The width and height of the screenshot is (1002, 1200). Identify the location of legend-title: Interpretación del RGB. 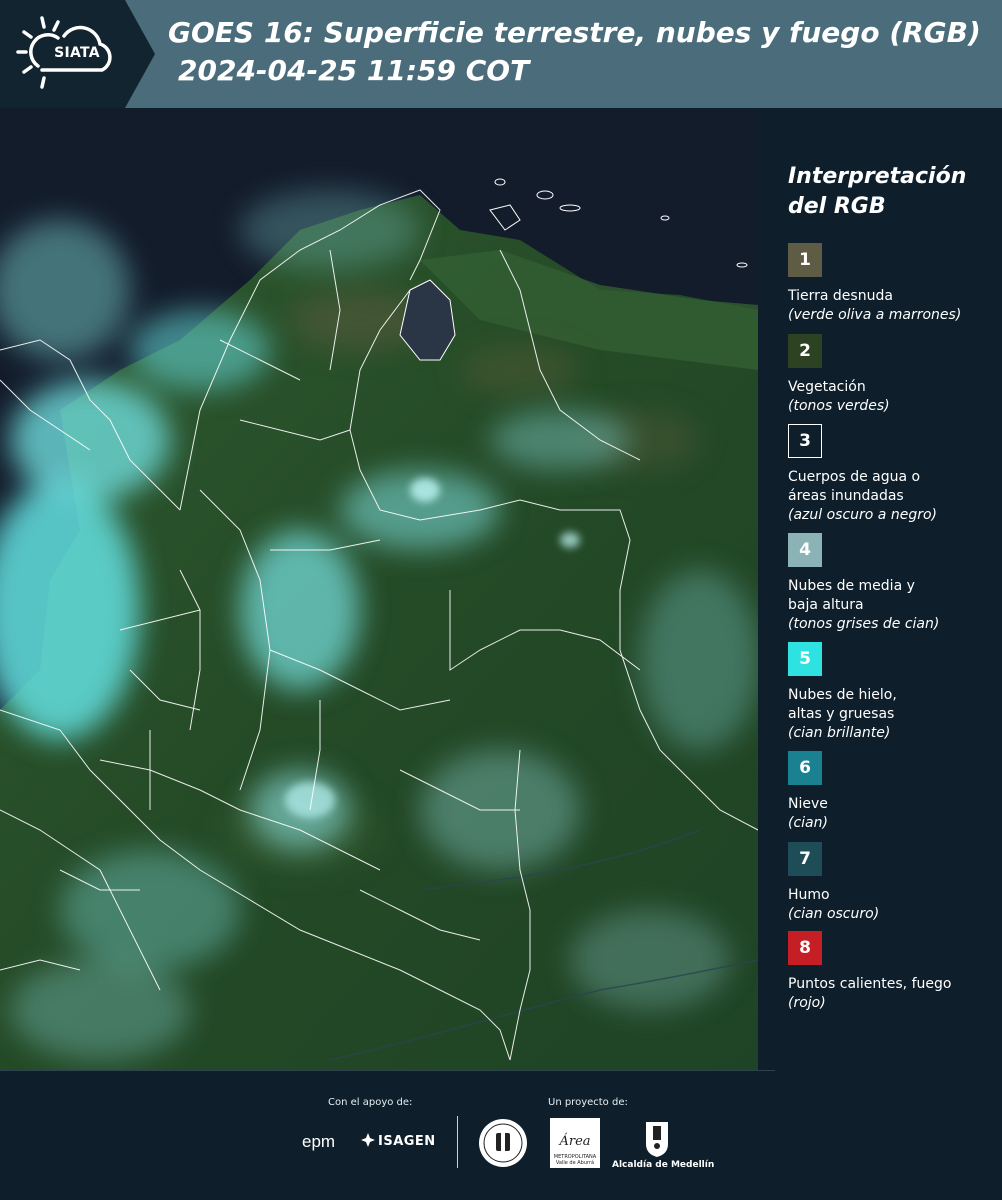
(888, 192).